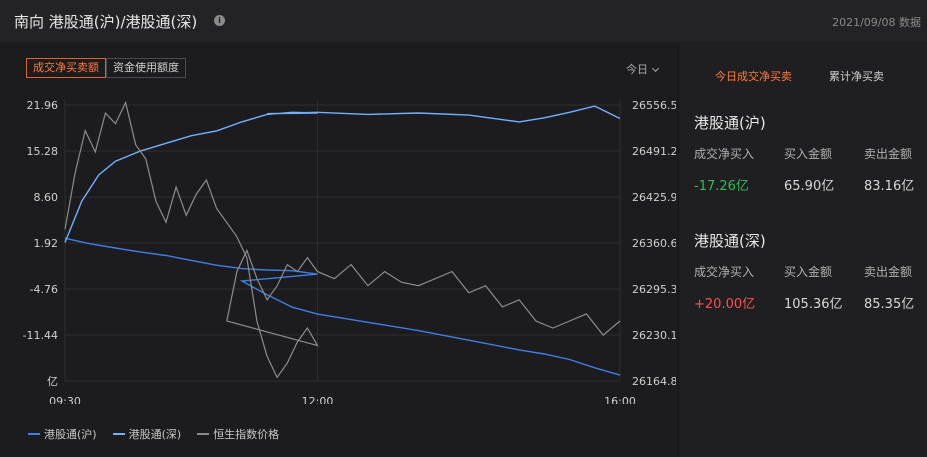  Describe the element at coordinates (730, 241) in the screenshot. I see `section-title-sz: 港股通(深)` at that location.